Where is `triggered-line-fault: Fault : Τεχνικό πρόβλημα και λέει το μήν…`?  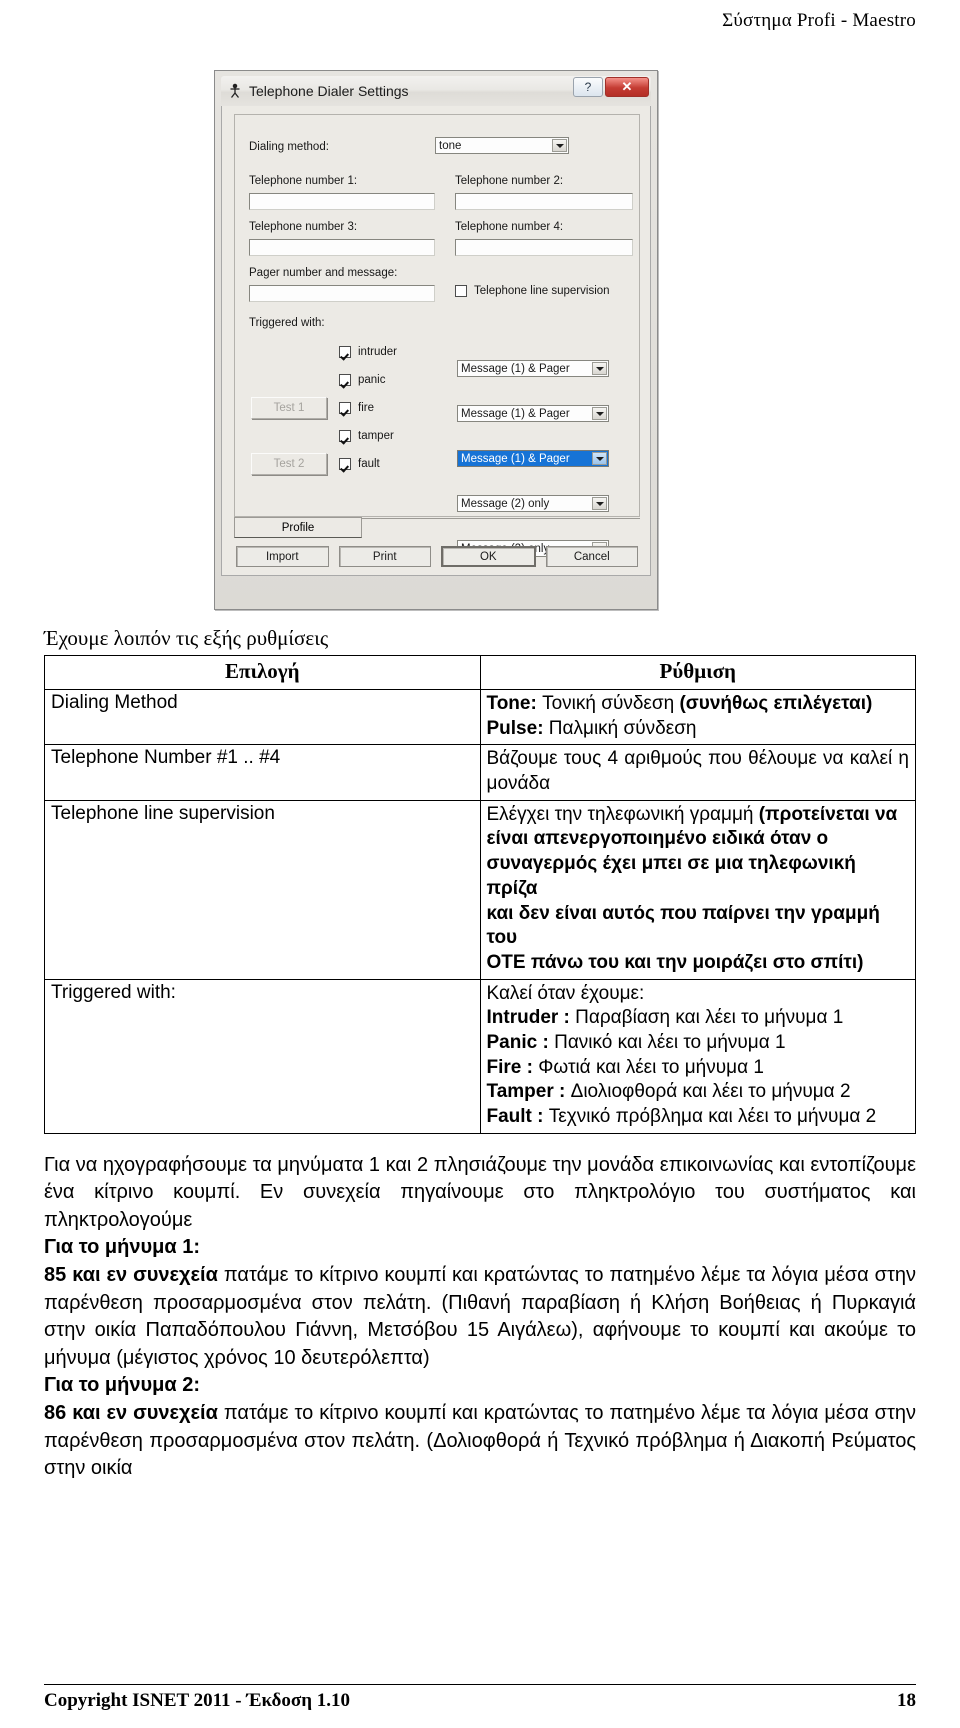
triggered-line-fault: Fault : Τεχνικό πρόβλημα και λέει το μήν… is located at coordinates (698, 1117).